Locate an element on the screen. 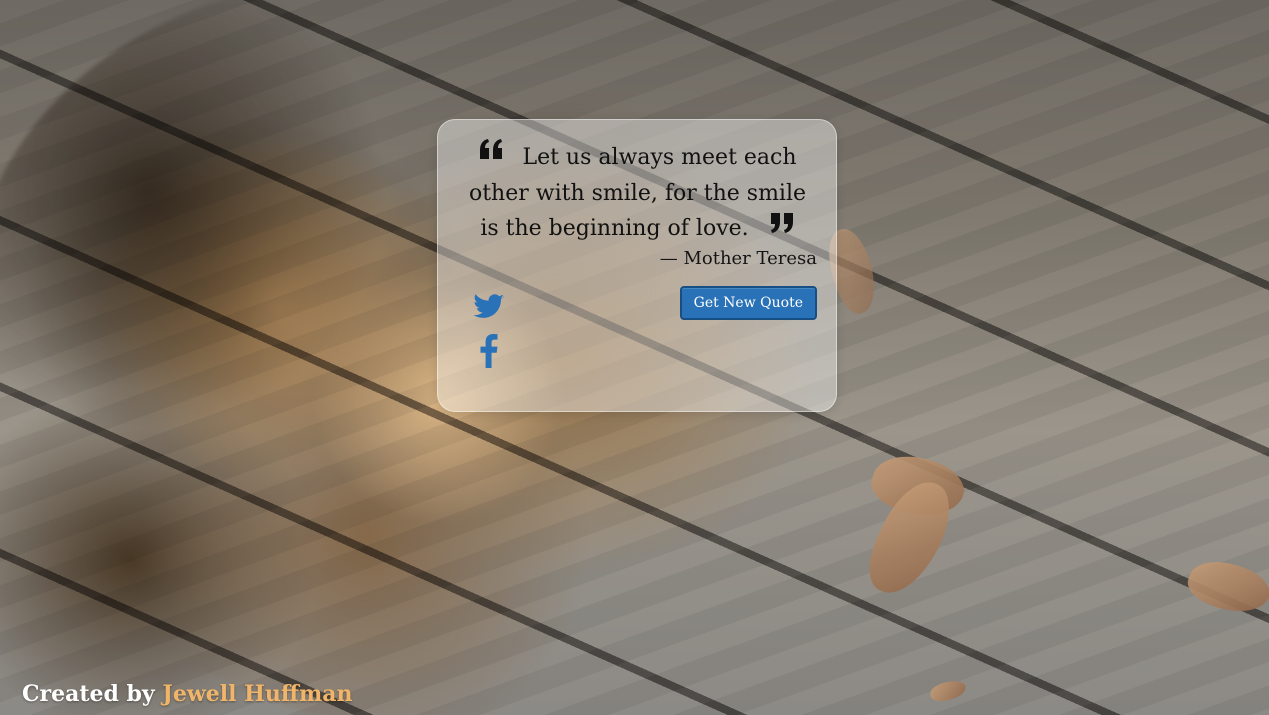 This screenshot has width=1269, height=715. twitter-share-link is located at coordinates (489, 309).